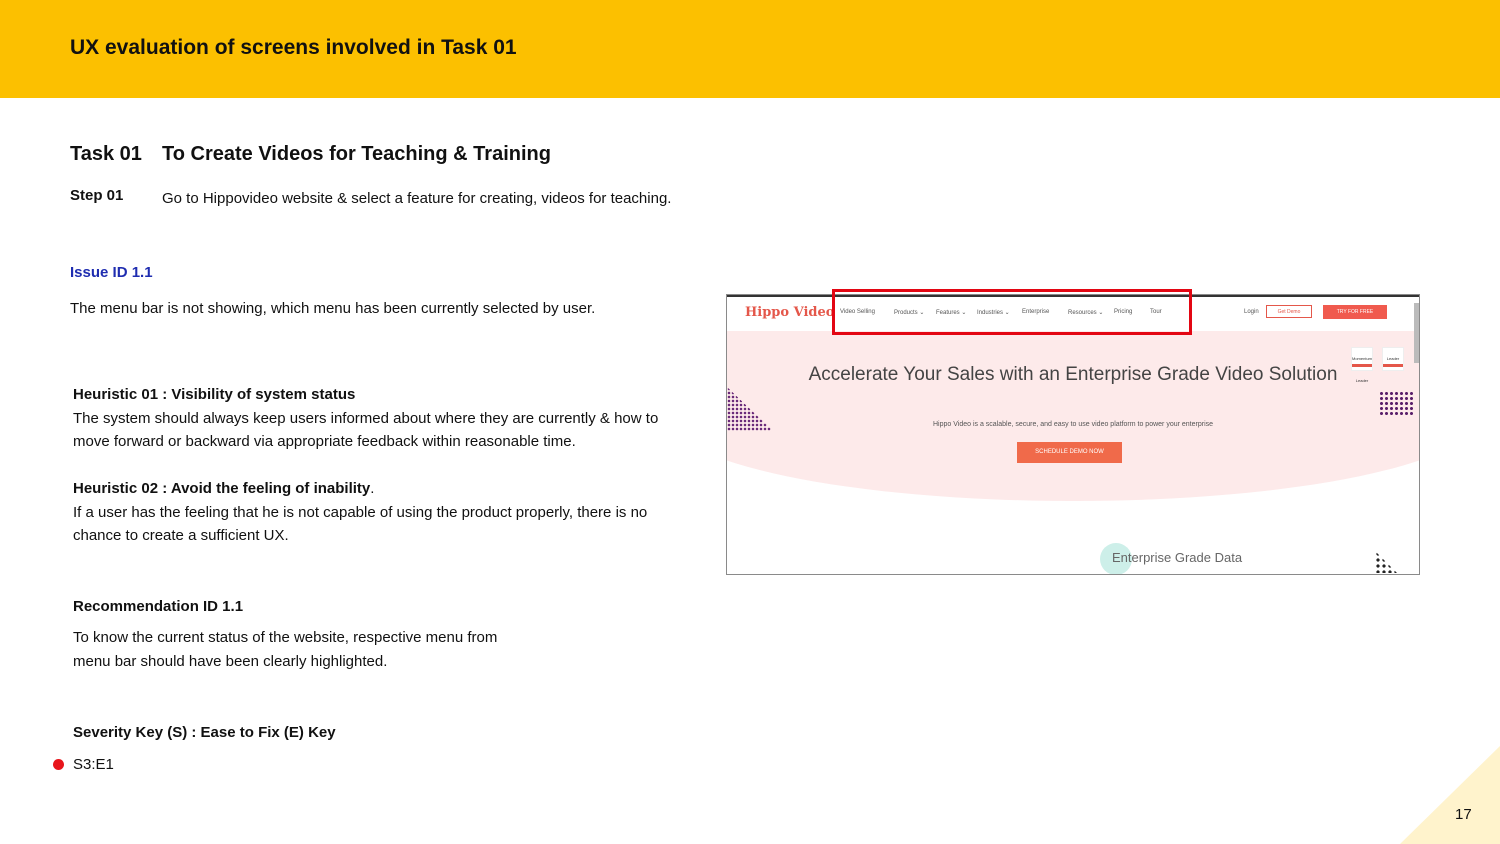 This screenshot has width=1500, height=844. Describe the element at coordinates (1386, 562) in the screenshot. I see `dot-pattern-bottom-right` at that location.